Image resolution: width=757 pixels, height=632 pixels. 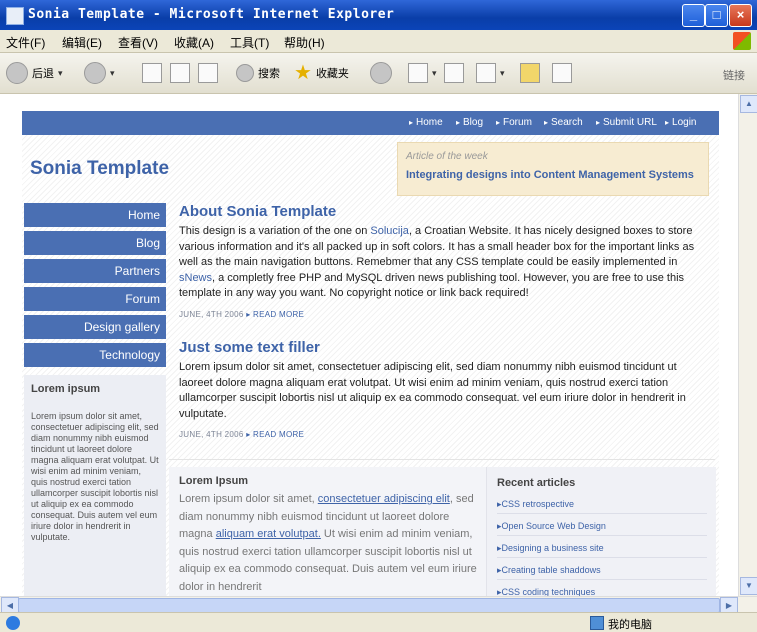 I want to click on inline-link: aliquam erat volutpat., so click(x=268, y=534).